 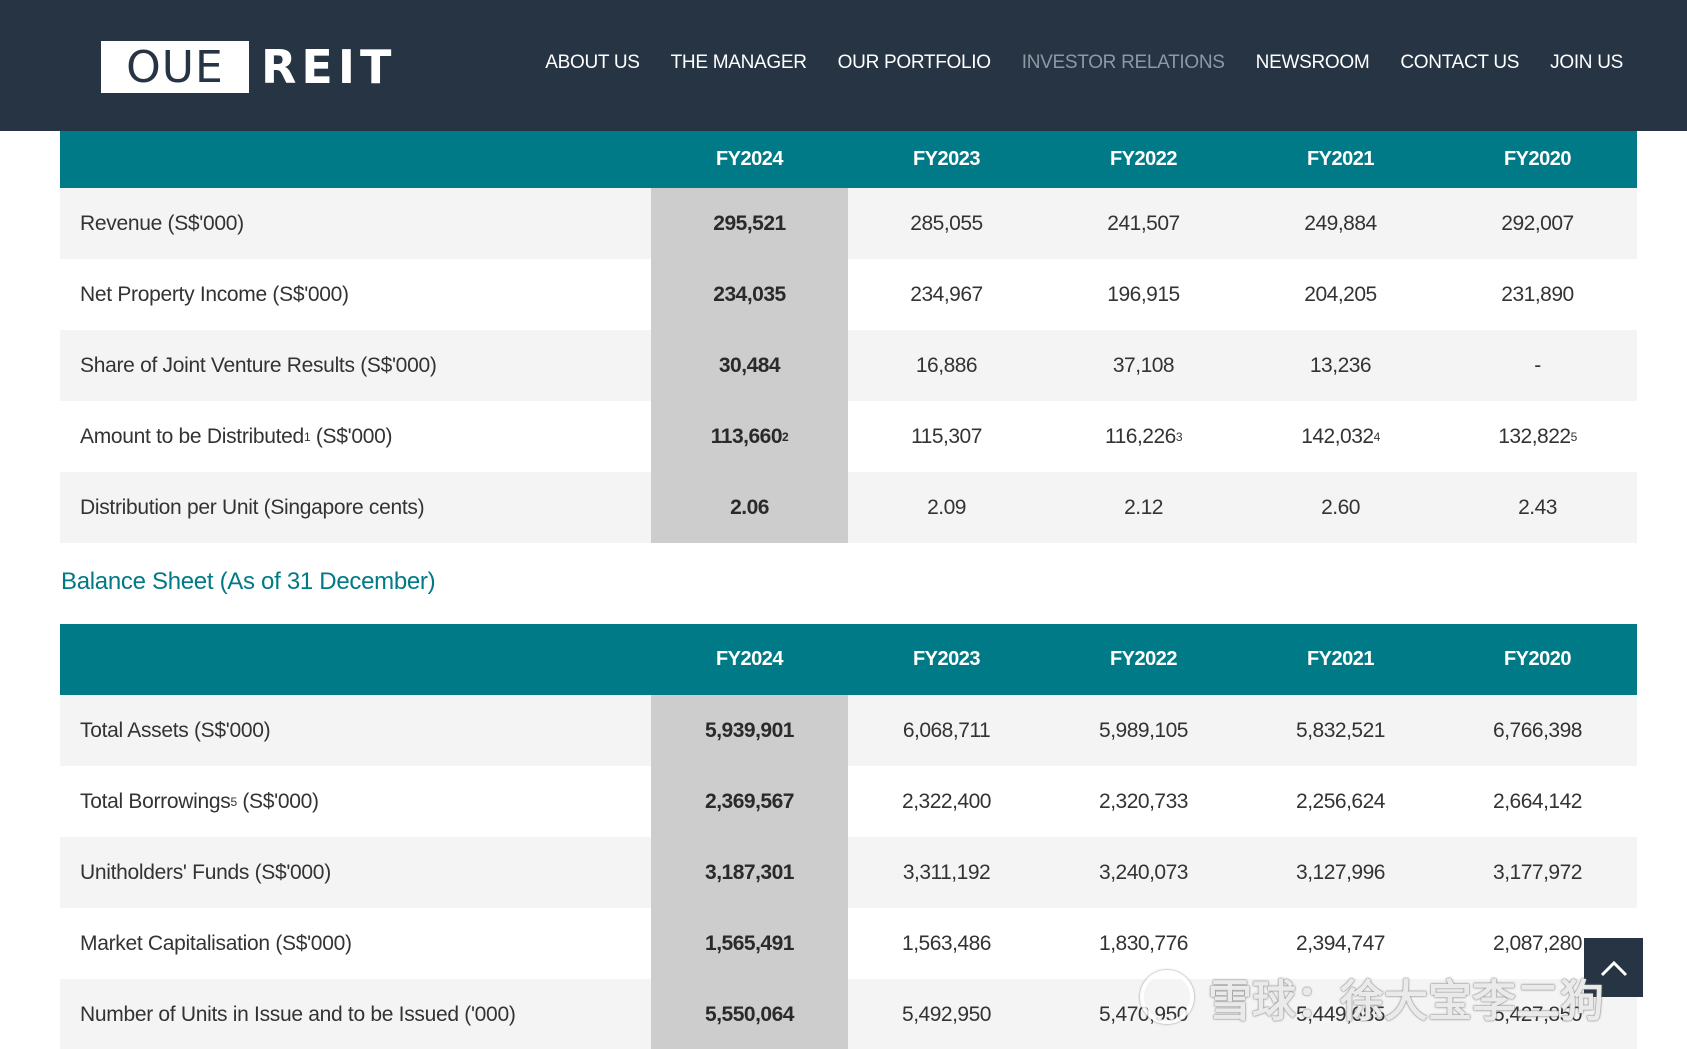 I want to click on table-cell: 2,664,142, so click(x=1537, y=801).